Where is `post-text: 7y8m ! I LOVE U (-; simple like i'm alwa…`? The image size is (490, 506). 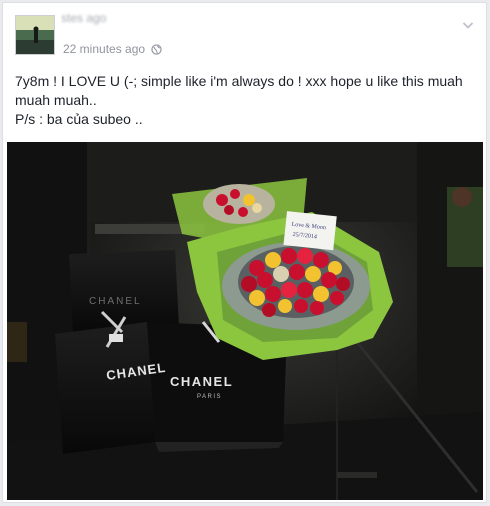 post-text: 7y8m ! I LOVE U (-; simple like i'm alwa… is located at coordinates (248, 100).